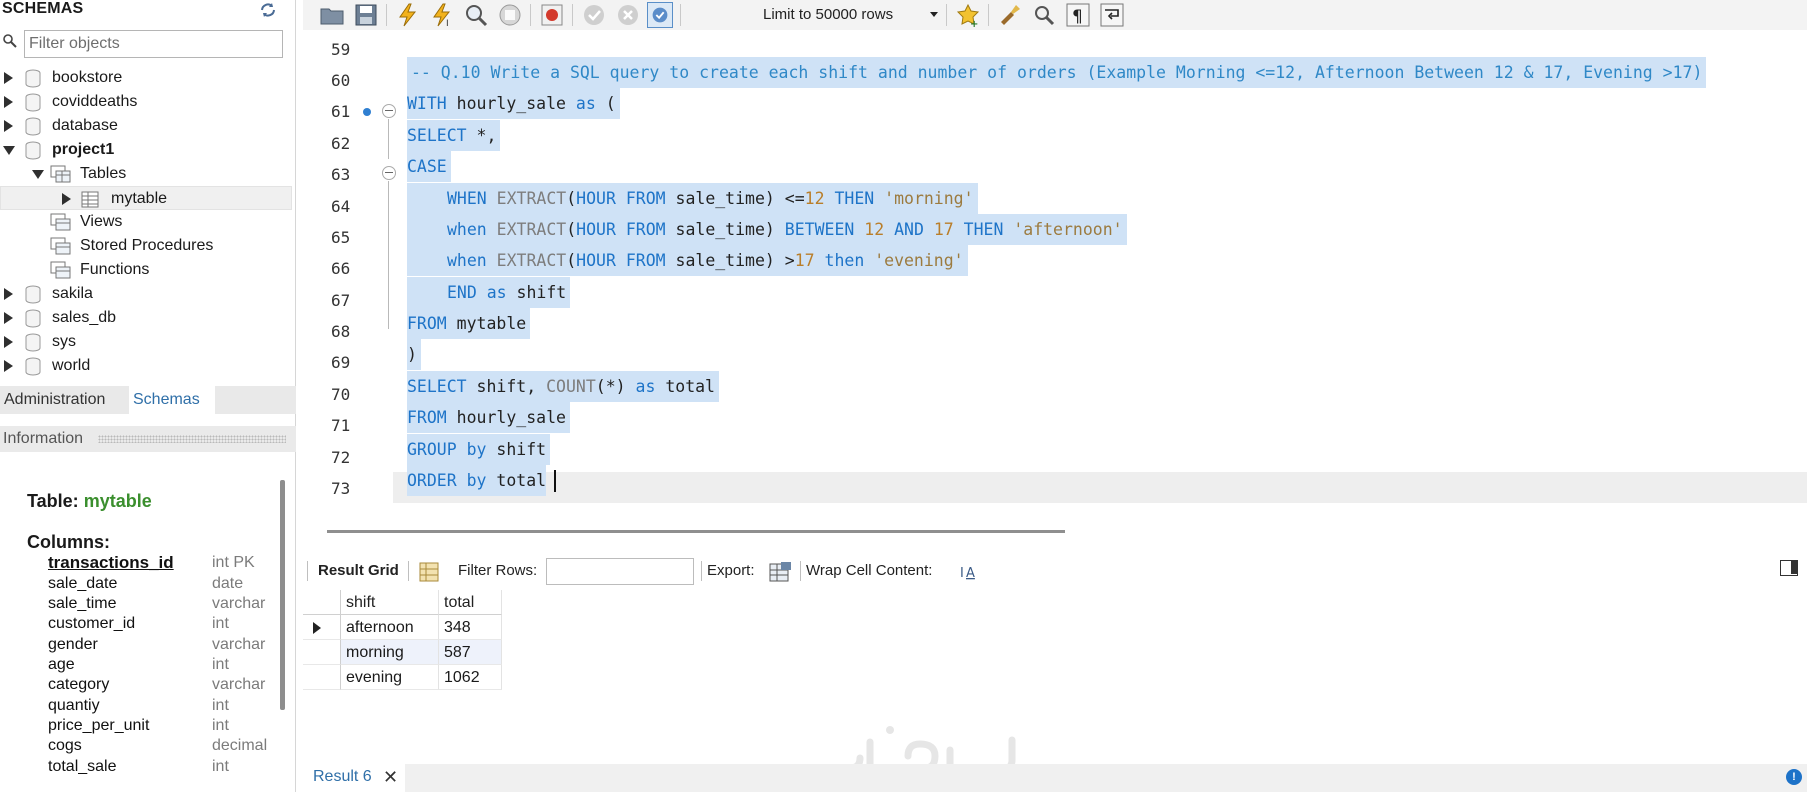  Describe the element at coordinates (239, 644) in the screenshot. I see `column-type: varchar` at that location.